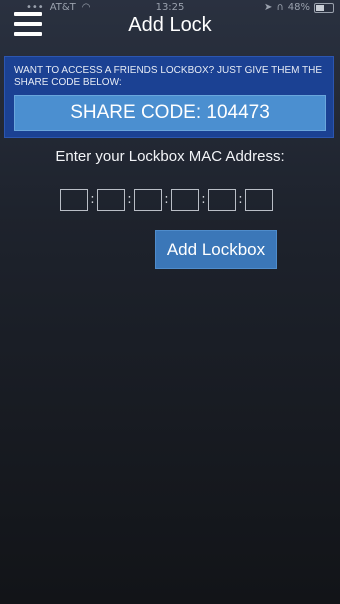 The image size is (340, 604). Describe the element at coordinates (170, 200) in the screenshot. I see `mac-address-row: : :` at that location.